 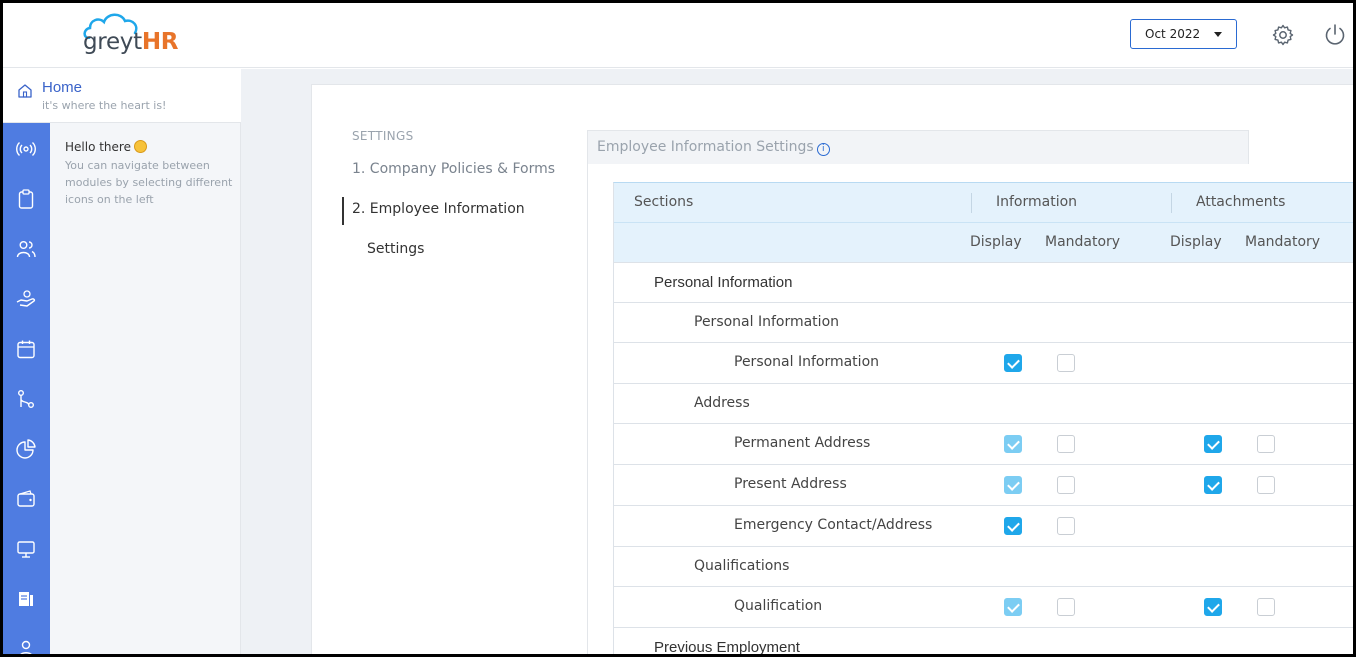 What do you see at coordinates (833, 525) in the screenshot?
I see `row-label: Emergency Contact/Address` at bounding box center [833, 525].